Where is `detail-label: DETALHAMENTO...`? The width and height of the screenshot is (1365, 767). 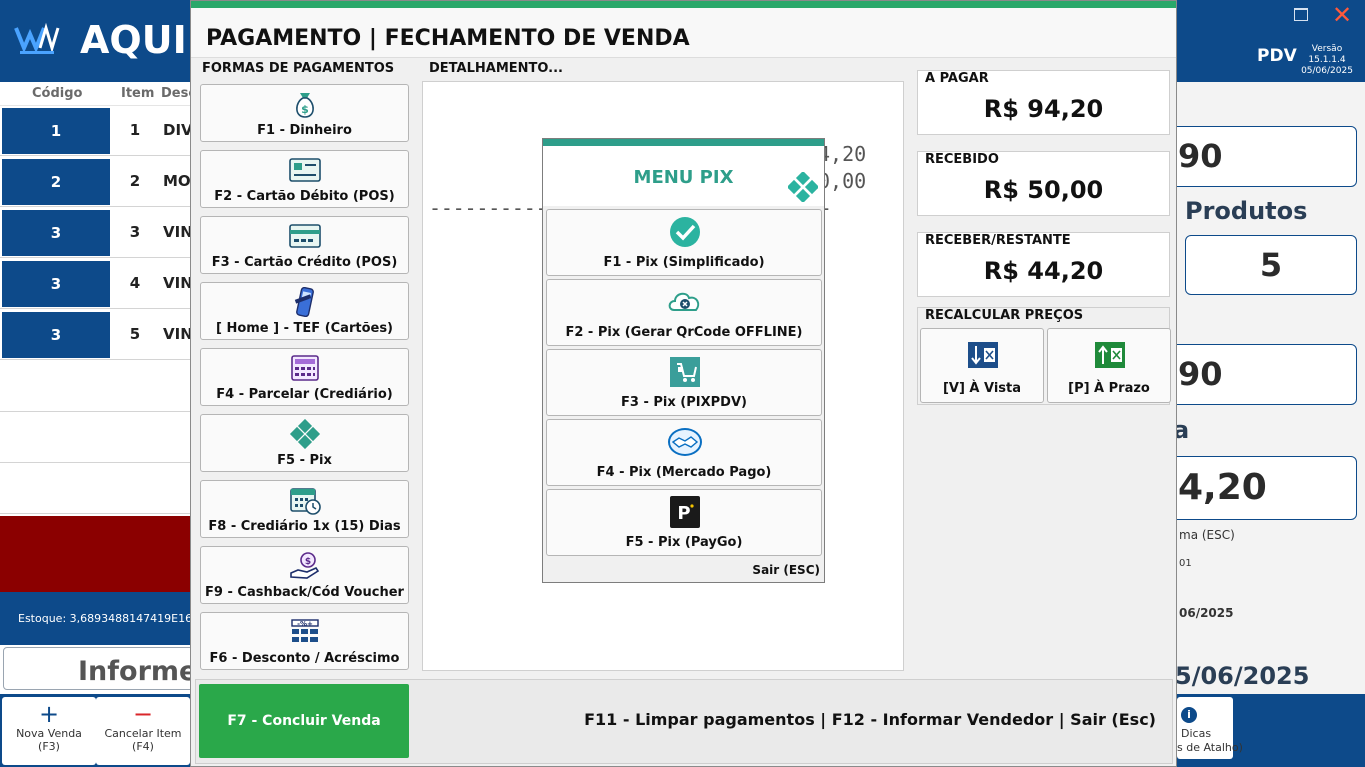
detail-label: DETALHAMENTO... is located at coordinates (496, 68).